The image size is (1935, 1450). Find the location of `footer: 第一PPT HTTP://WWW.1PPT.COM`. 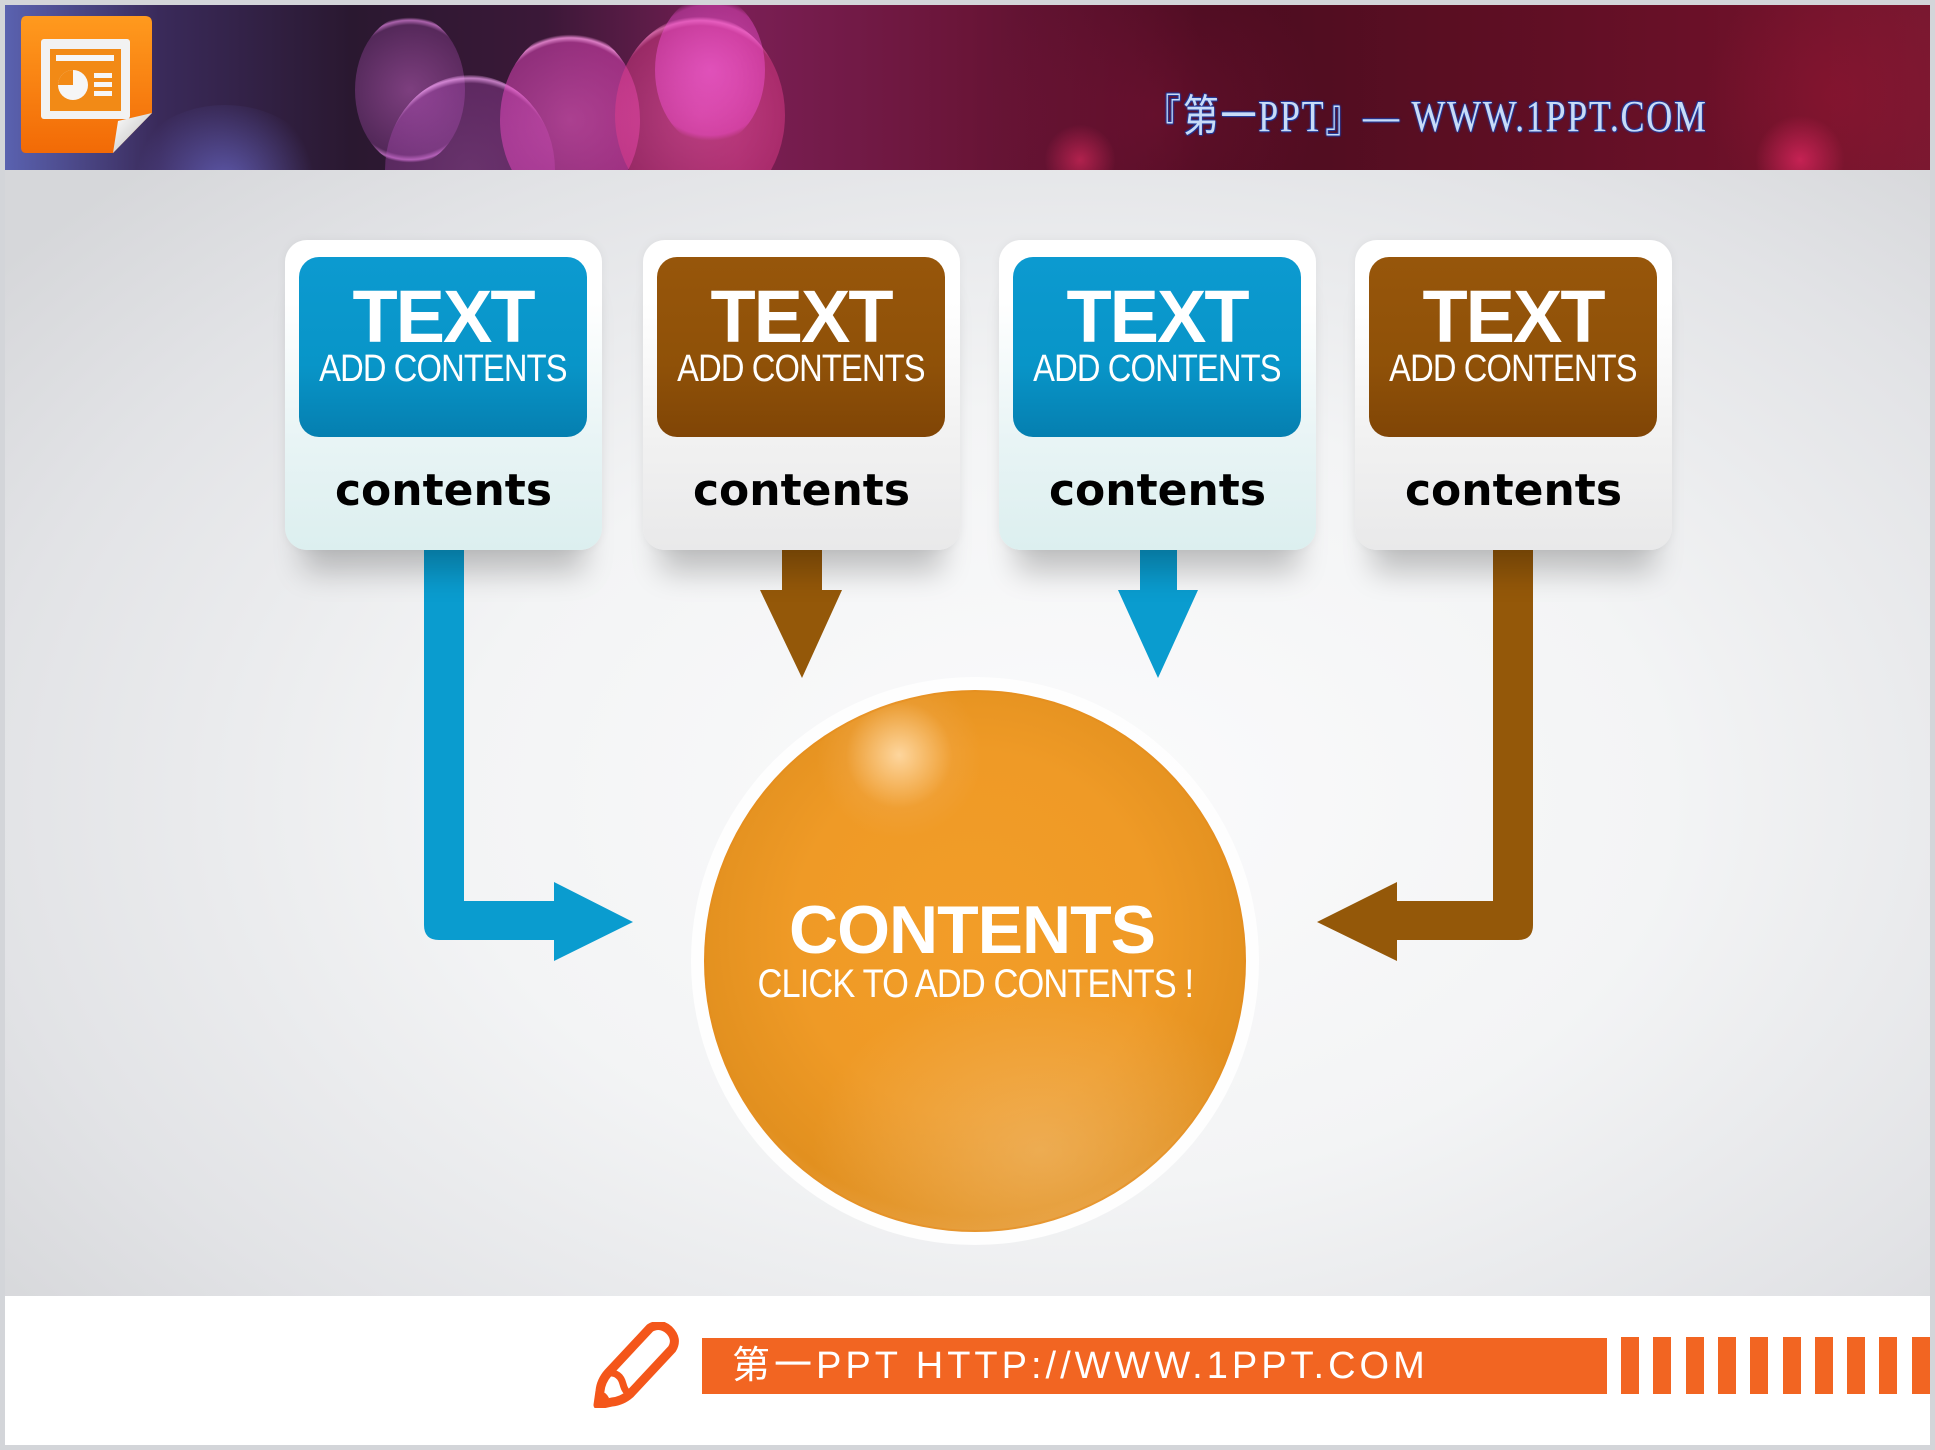

footer: 第一PPT HTTP://WWW.1PPT.COM is located at coordinates (967, 1370).